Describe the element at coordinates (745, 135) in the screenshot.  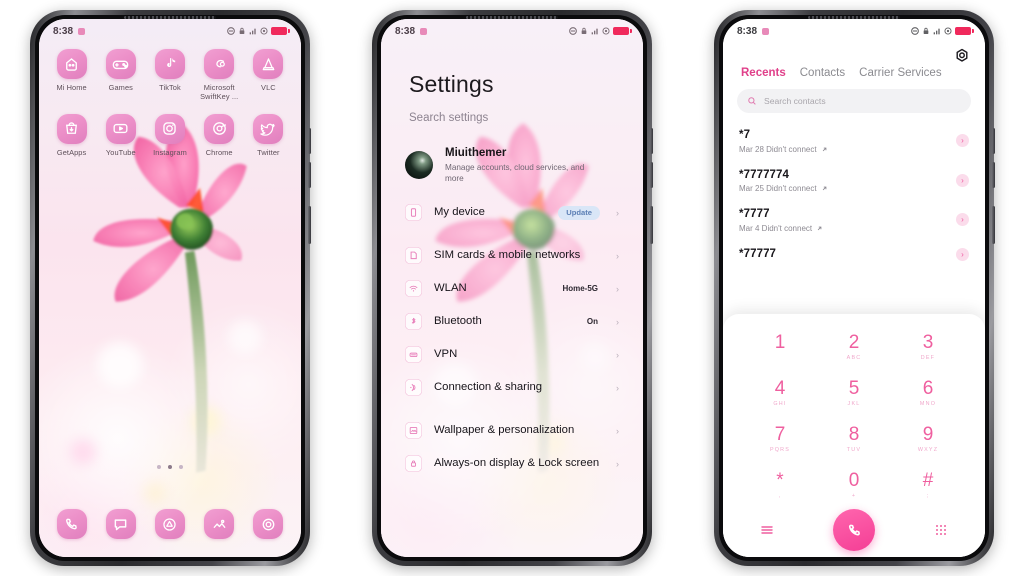
I see `call-number: *7` at that location.